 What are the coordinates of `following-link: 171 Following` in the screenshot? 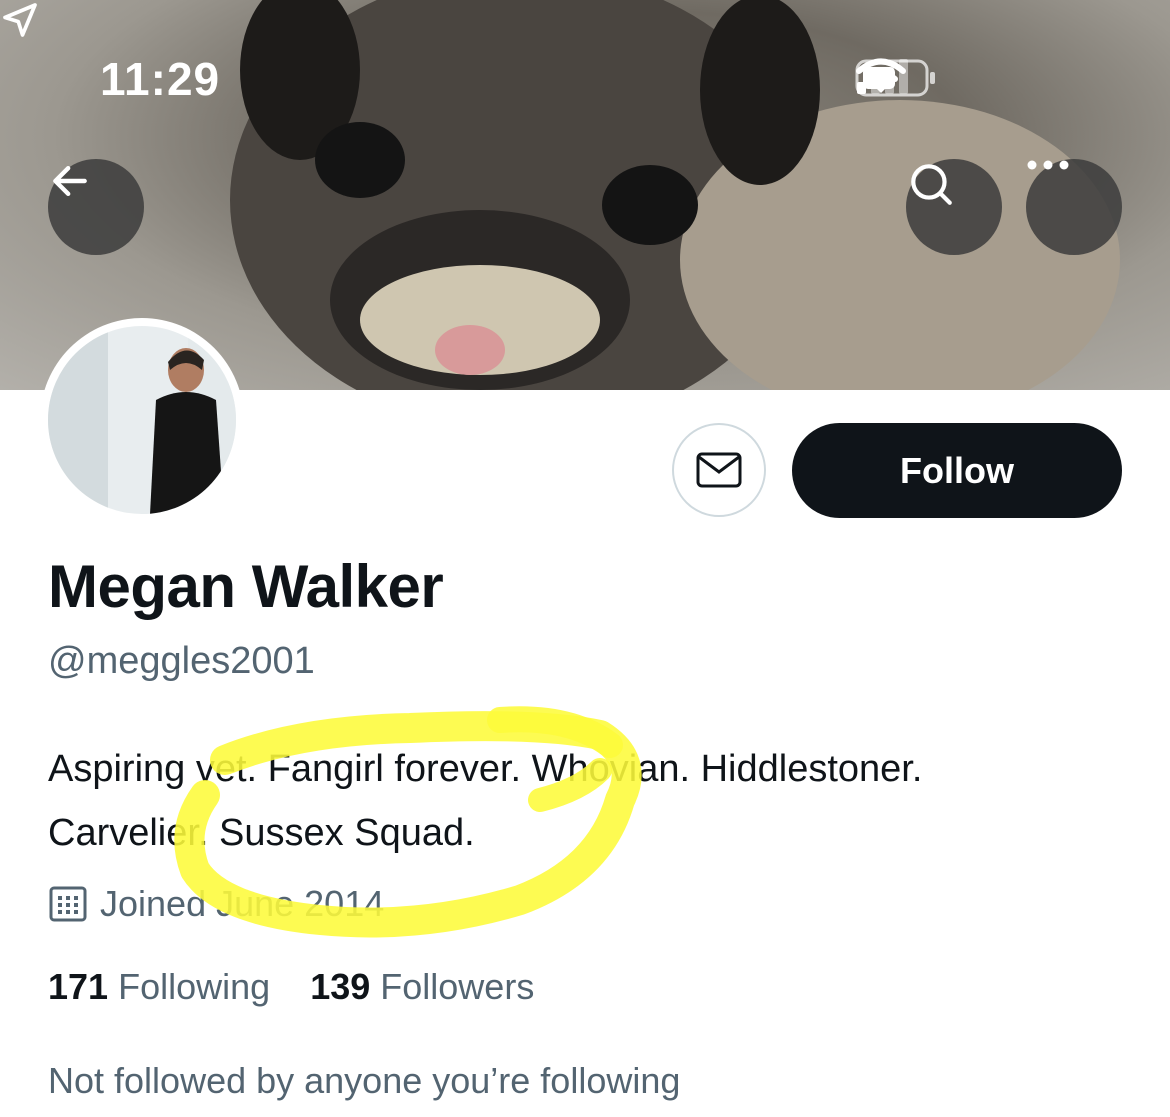 It's located at (159, 986).